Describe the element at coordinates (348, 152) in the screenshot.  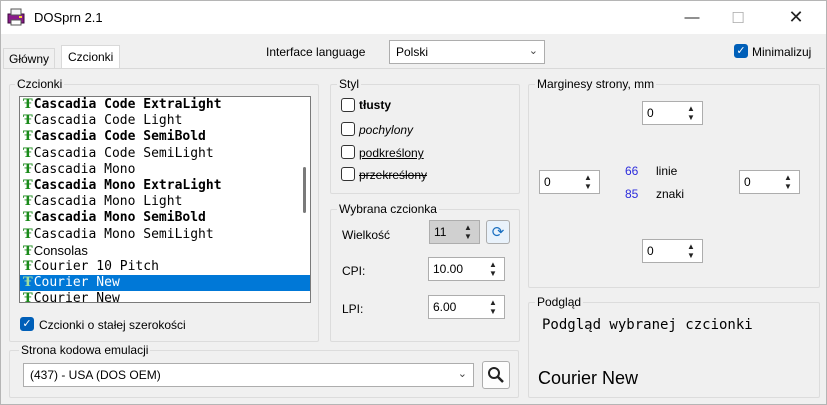
I see `underline-checkbox` at that location.